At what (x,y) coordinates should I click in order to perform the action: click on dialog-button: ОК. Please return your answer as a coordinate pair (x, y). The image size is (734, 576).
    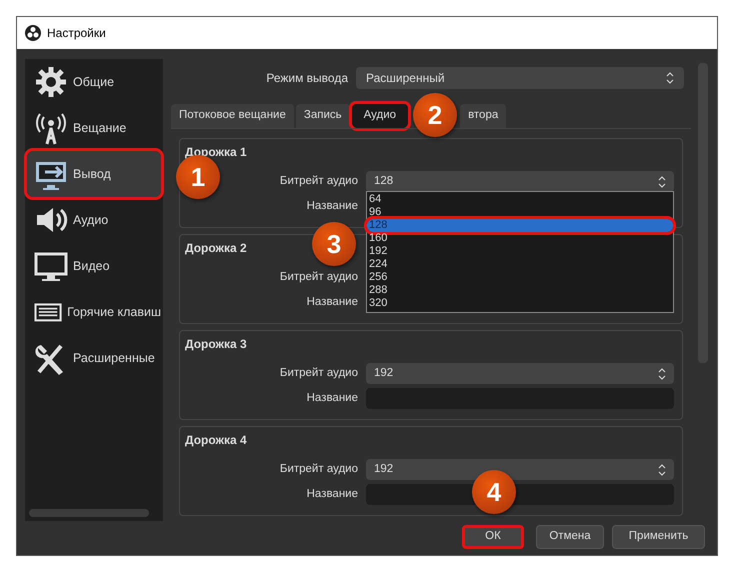
    Looking at the image, I should click on (493, 537).